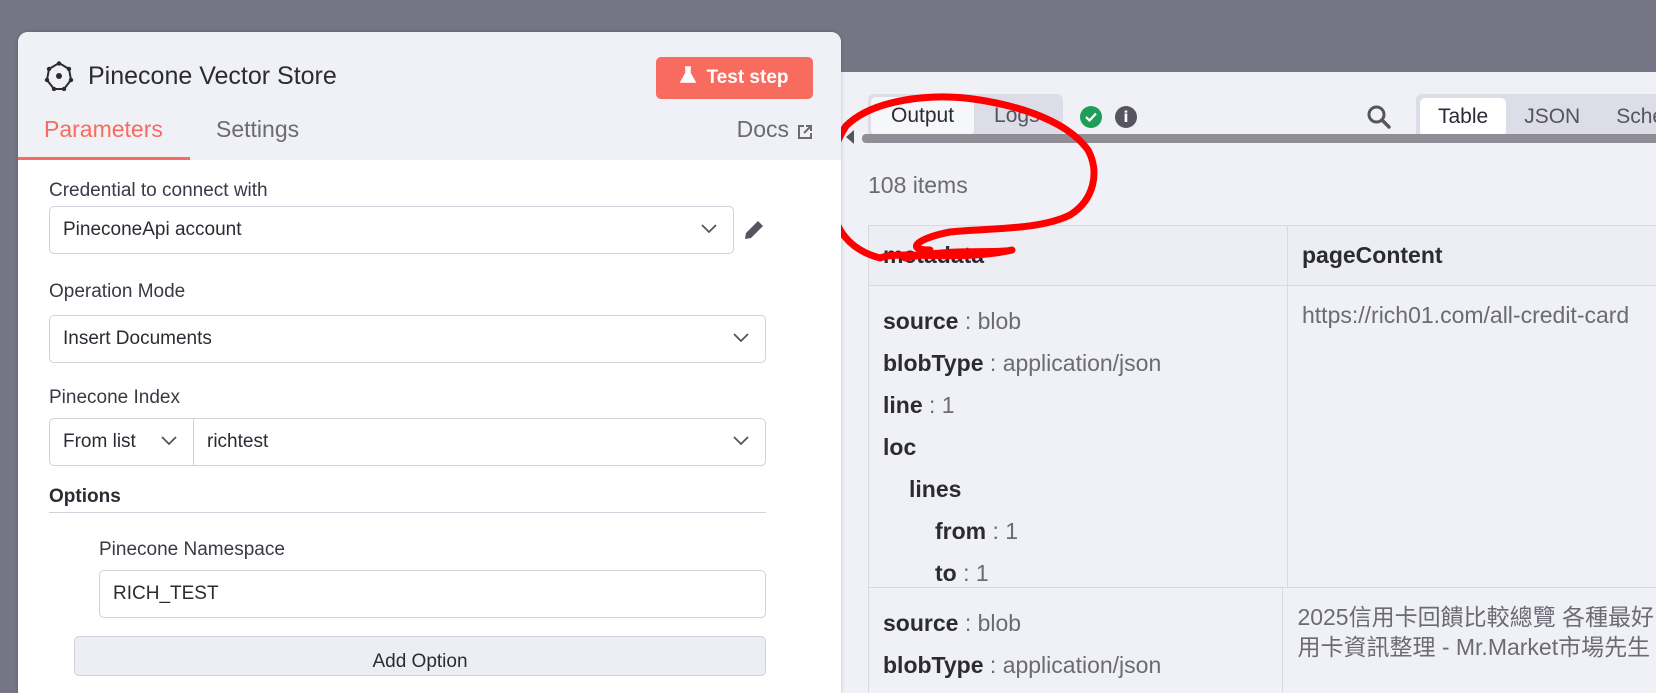 This screenshot has width=1656, height=693. What do you see at coordinates (1126, 117) in the screenshot?
I see `info-icon: i` at bounding box center [1126, 117].